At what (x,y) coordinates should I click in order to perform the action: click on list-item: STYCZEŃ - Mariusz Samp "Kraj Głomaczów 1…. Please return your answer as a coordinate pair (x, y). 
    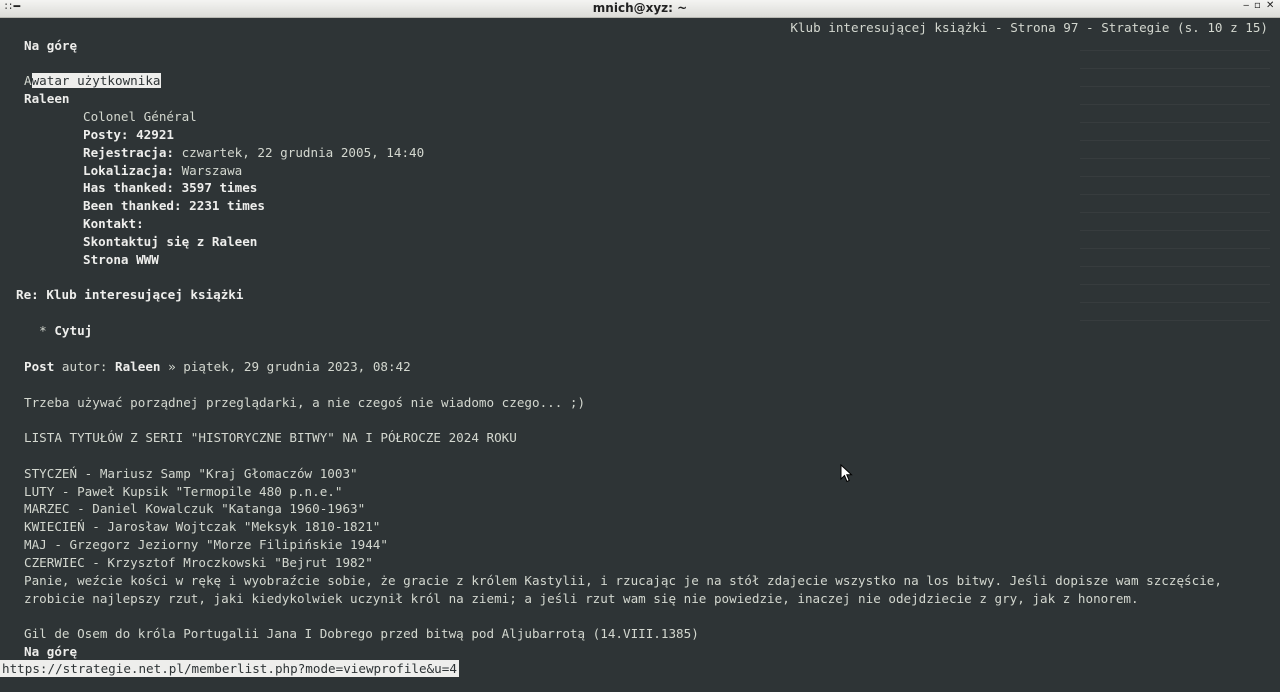
    Looking at the image, I should click on (191, 473).